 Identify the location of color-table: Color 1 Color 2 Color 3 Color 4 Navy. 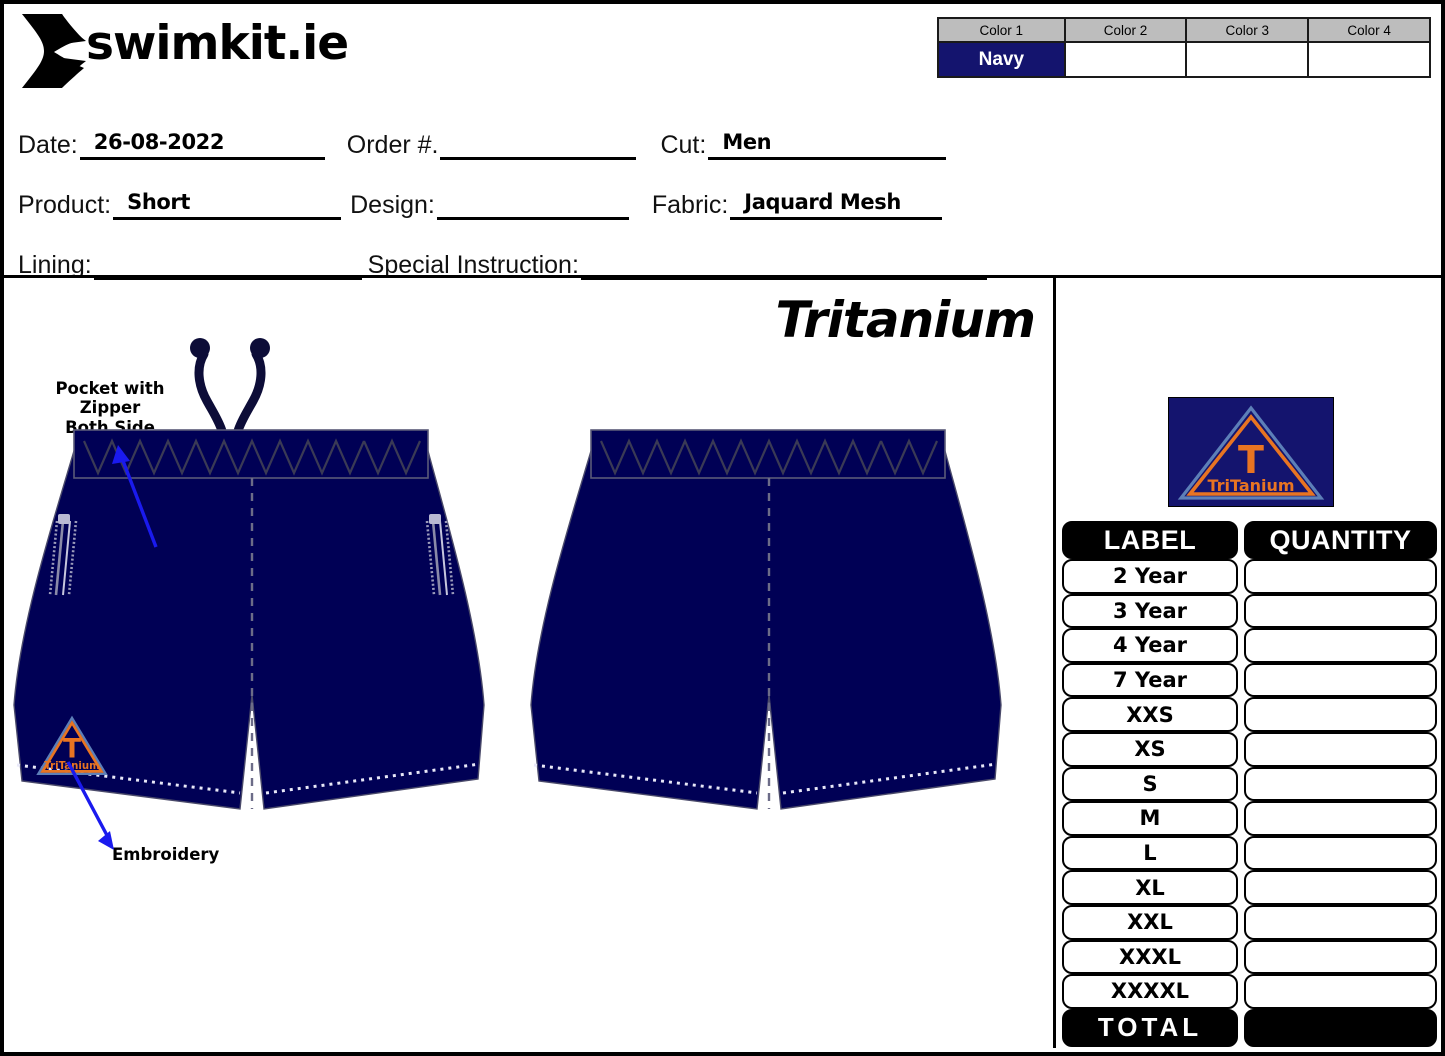
(1184, 47).